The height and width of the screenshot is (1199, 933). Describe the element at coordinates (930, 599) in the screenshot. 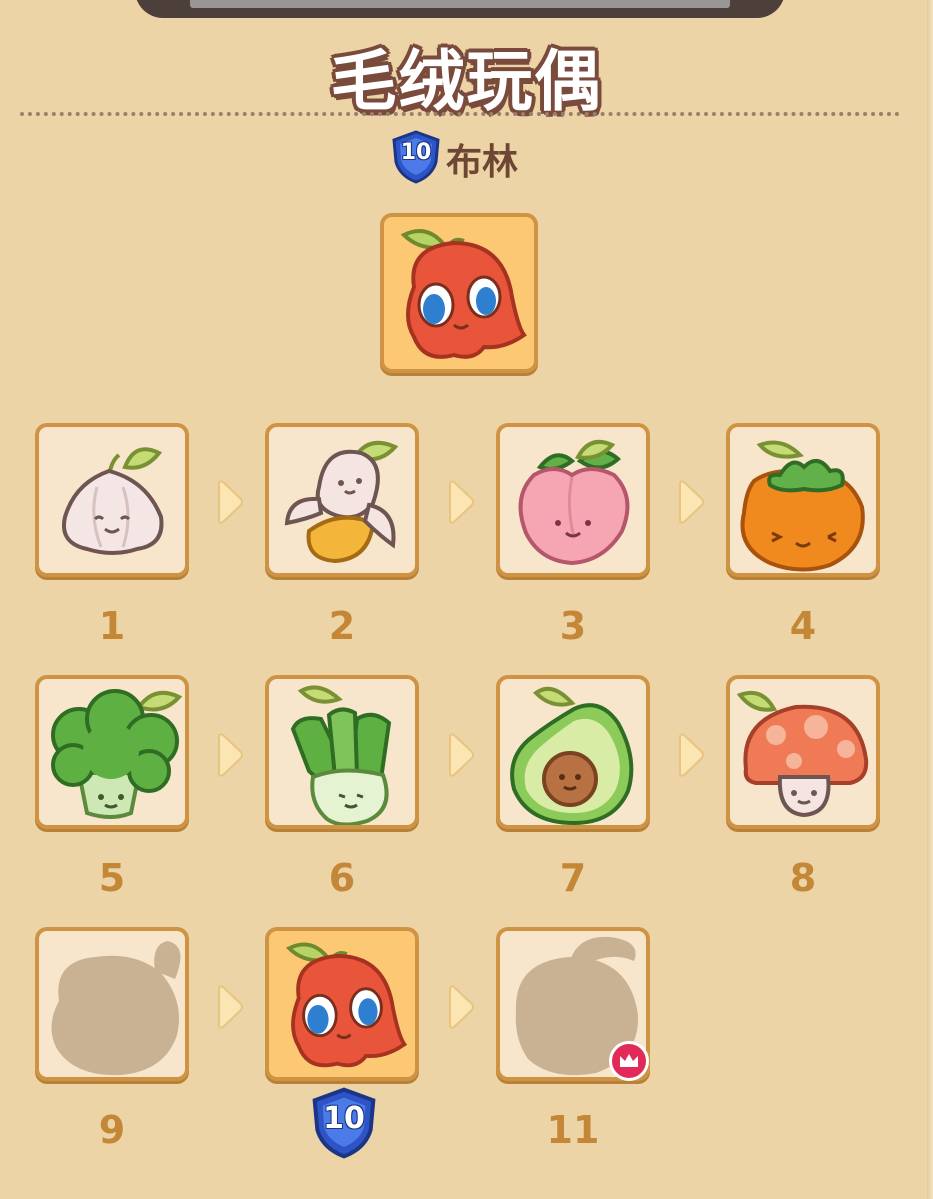

I see `right-edge` at that location.